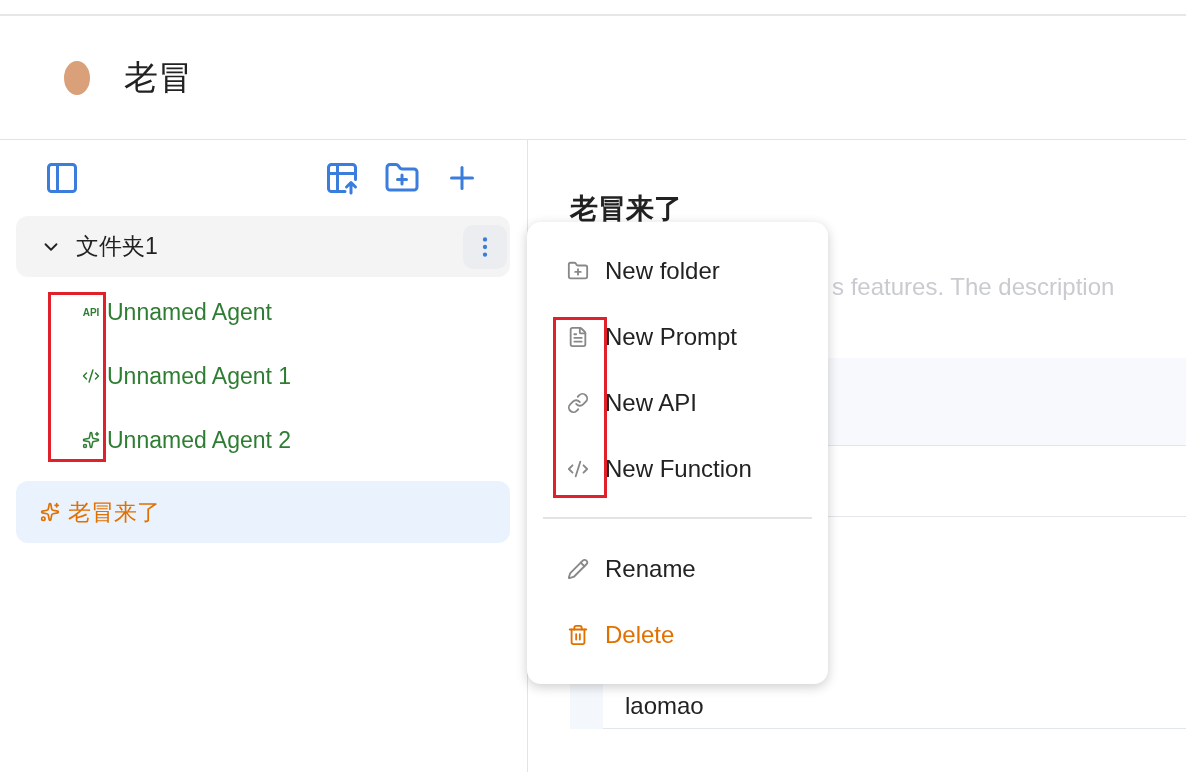 The image size is (1186, 772). I want to click on table-cell: laomao, so click(664, 706).